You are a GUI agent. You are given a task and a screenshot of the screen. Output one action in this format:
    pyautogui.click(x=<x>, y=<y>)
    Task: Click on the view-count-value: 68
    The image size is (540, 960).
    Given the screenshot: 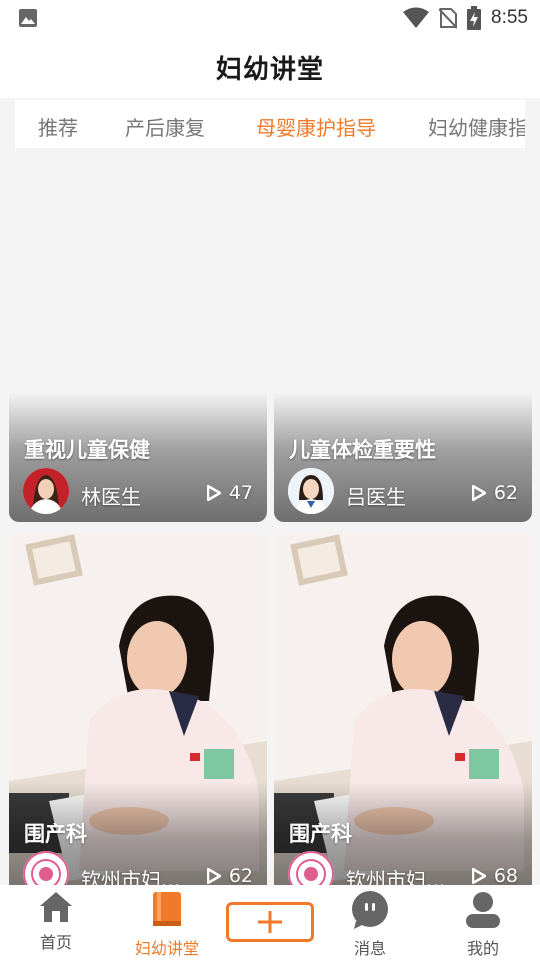 What is the action you would take?
    pyautogui.click(x=505, y=875)
    